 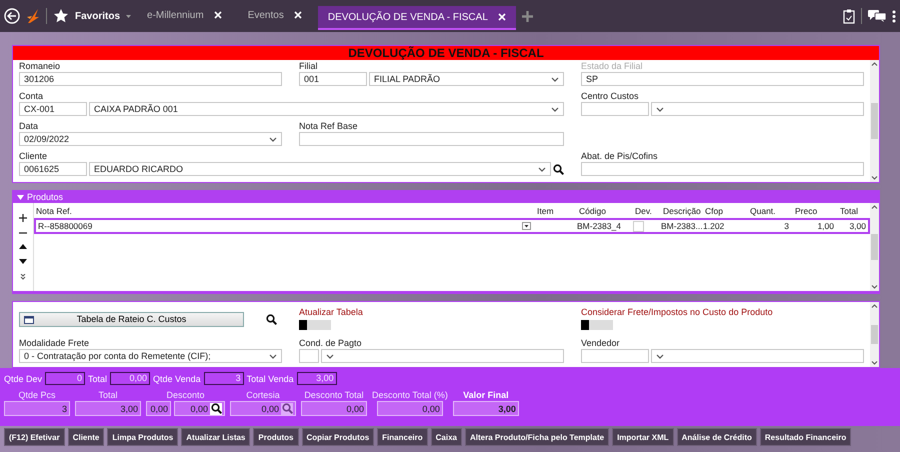 I want to click on input-field: 301206, so click(x=150, y=79).